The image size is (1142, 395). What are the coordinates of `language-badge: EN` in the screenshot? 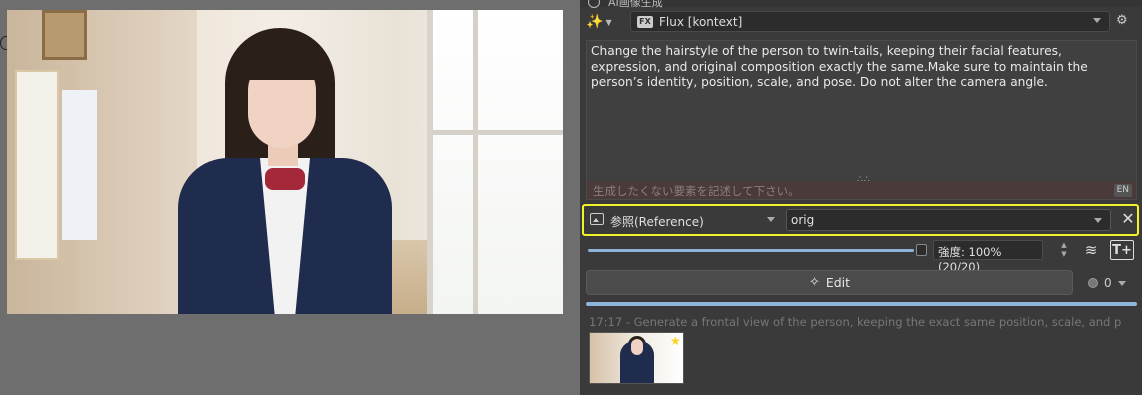 It's located at (1122, 190).